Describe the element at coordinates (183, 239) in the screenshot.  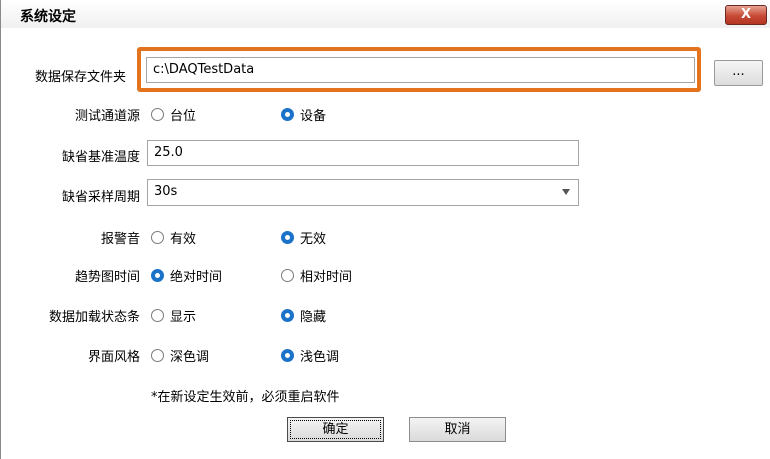
I see `radio-label: 有效` at that location.